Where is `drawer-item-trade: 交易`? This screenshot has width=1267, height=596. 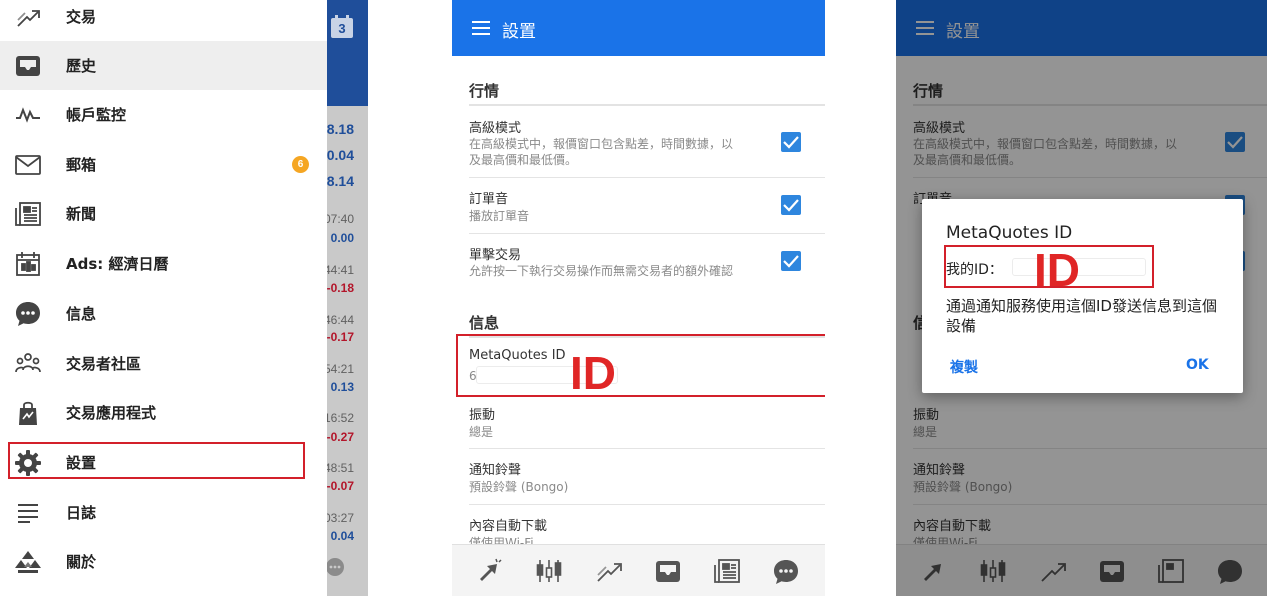
drawer-item-trade: 交易 is located at coordinates (163, 20).